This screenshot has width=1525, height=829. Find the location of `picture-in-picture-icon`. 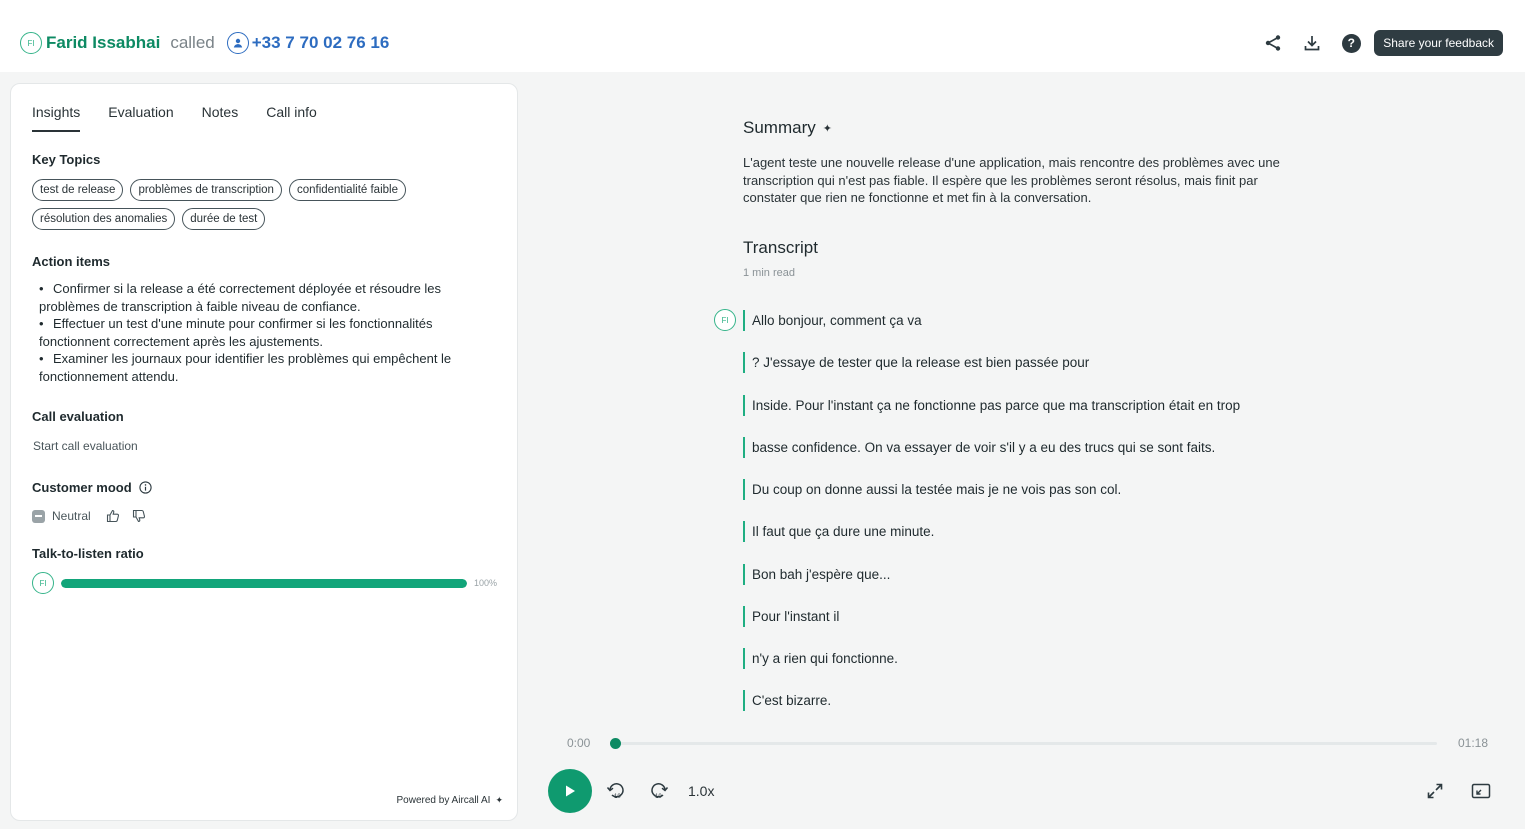

picture-in-picture-icon is located at coordinates (1481, 791).